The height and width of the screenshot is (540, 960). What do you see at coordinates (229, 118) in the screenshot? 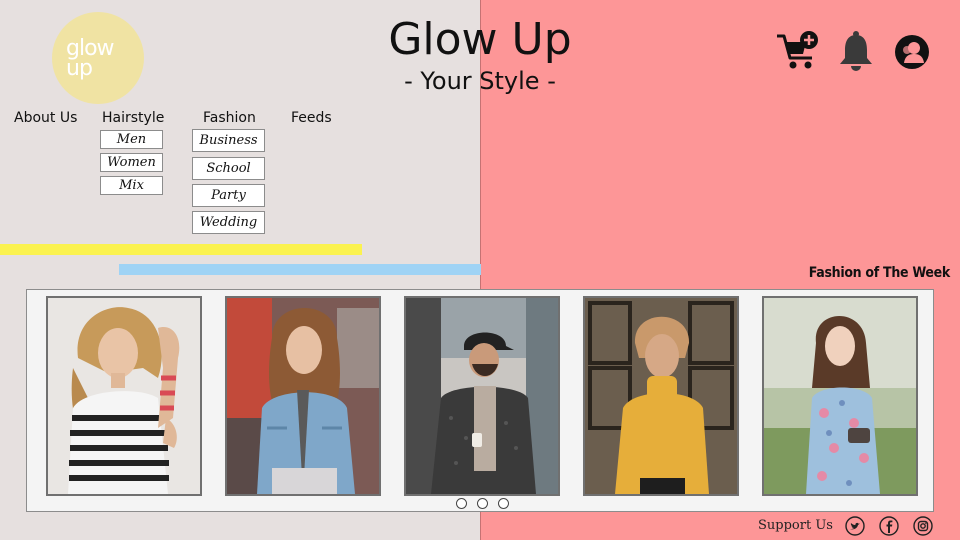
I see `nav-fashion: Fashion` at bounding box center [229, 118].